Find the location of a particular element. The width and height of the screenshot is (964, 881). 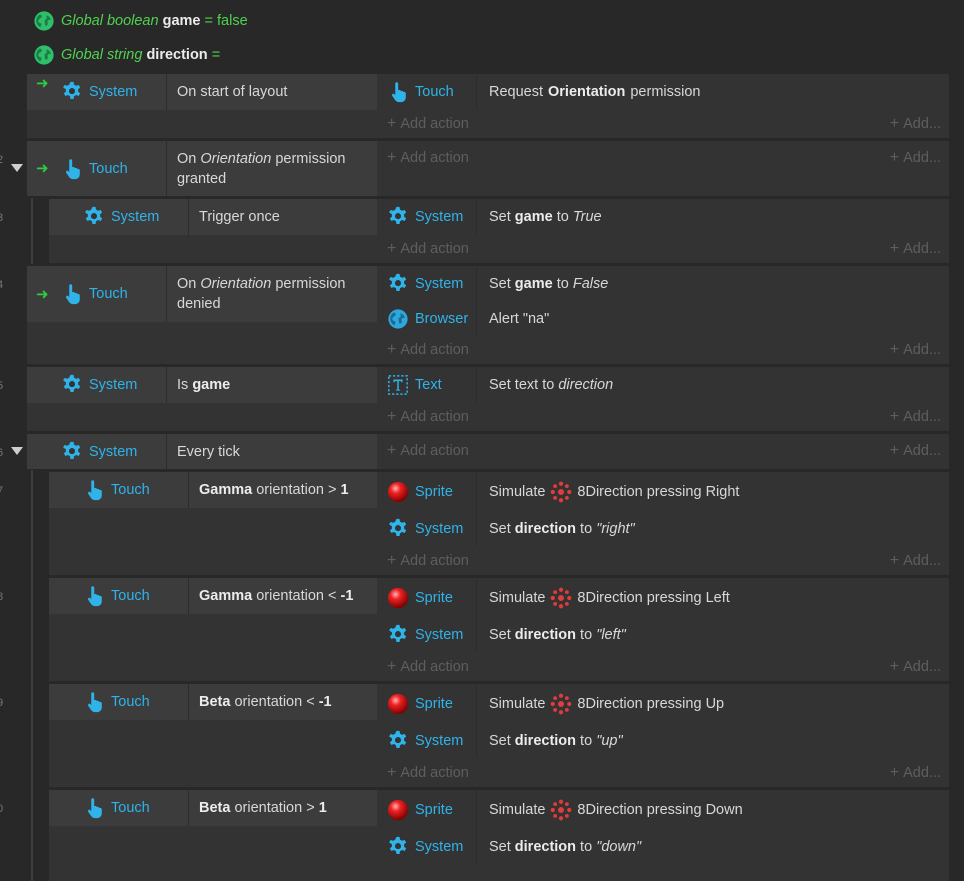

condition-text: Beta orientation > 1 is located at coordinates (263, 808).